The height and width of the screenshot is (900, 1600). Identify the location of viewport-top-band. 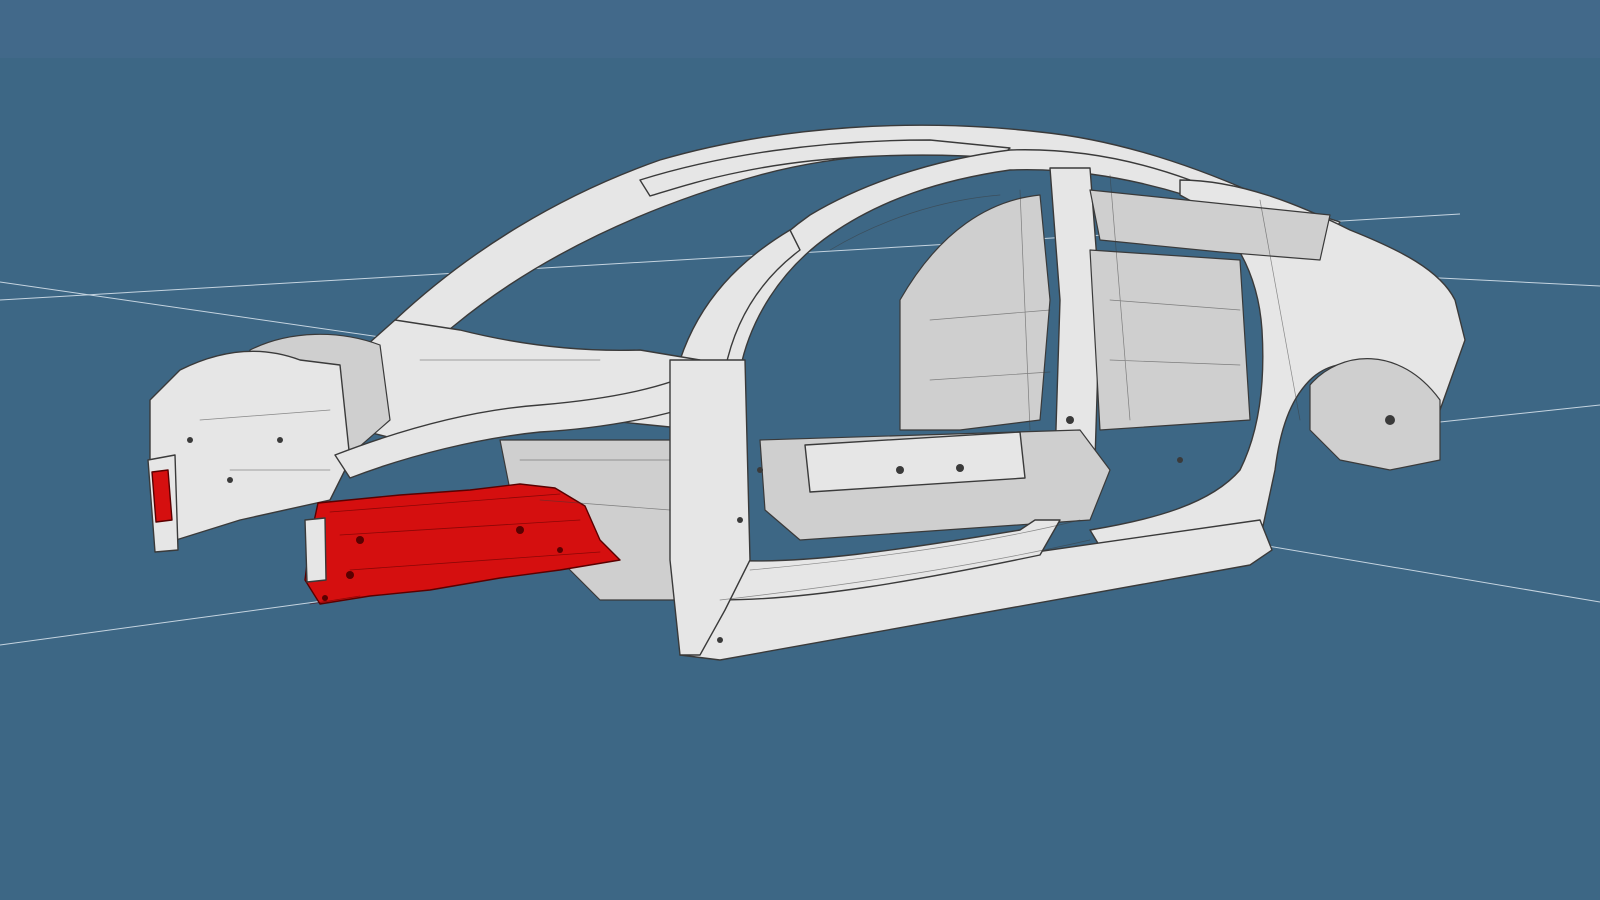
(800, 29).